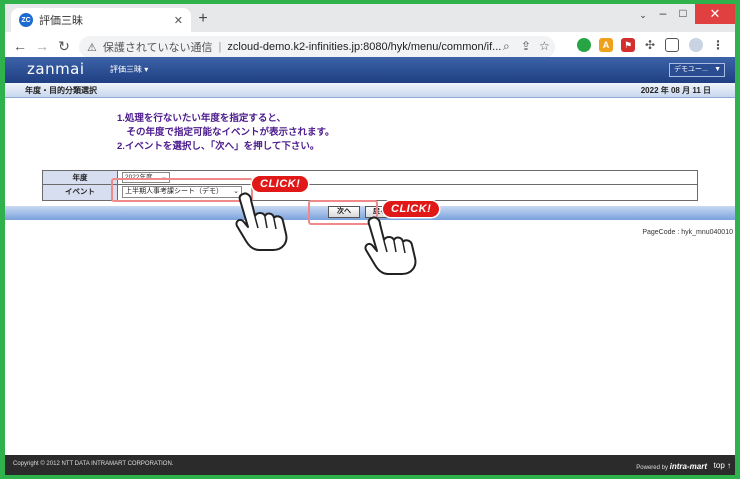 Image resolution: width=740 pixels, height=479 pixels. I want to click on instruction-line: その年度で指定可能なイベントが表示されます。, so click(226, 132).